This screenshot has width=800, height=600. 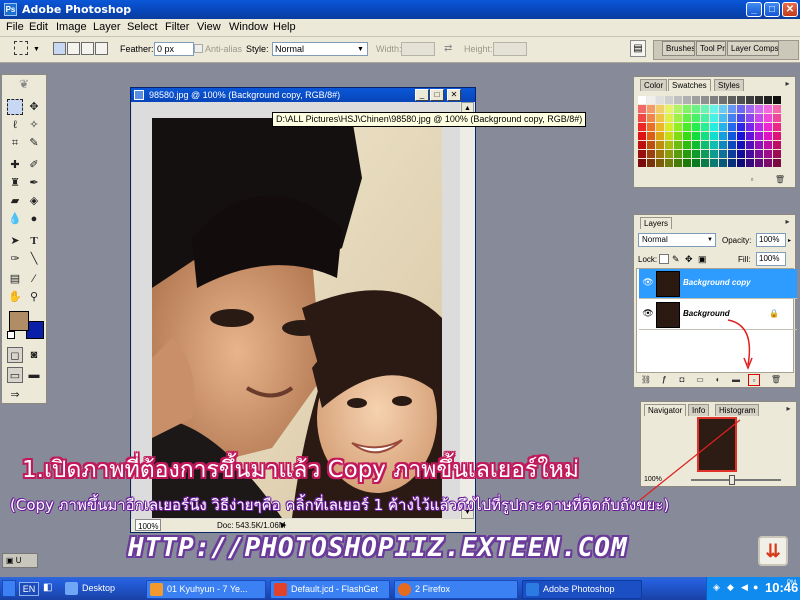 I want to click on taskbar-photoshop: Adobe Photoshop, so click(x=582, y=589).